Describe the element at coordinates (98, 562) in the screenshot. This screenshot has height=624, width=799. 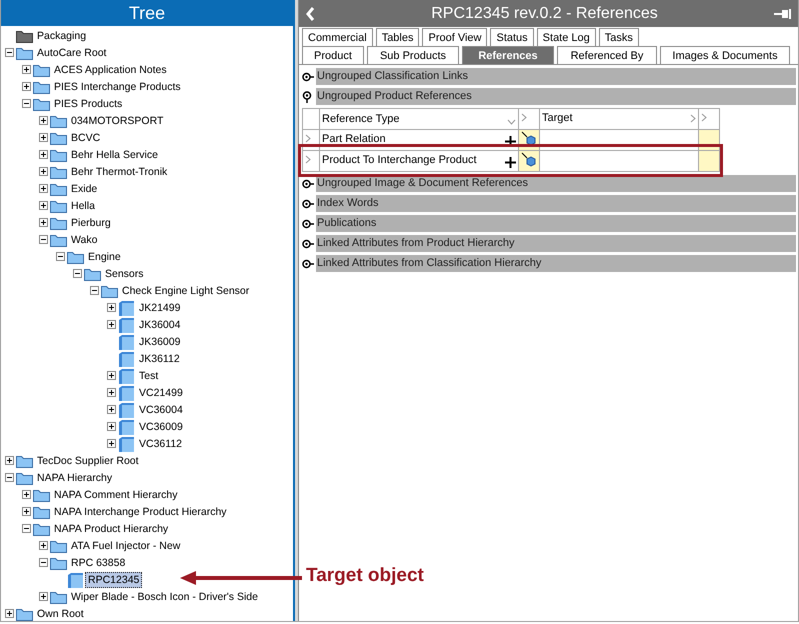
I see `tree-item: RPC 63858` at that location.